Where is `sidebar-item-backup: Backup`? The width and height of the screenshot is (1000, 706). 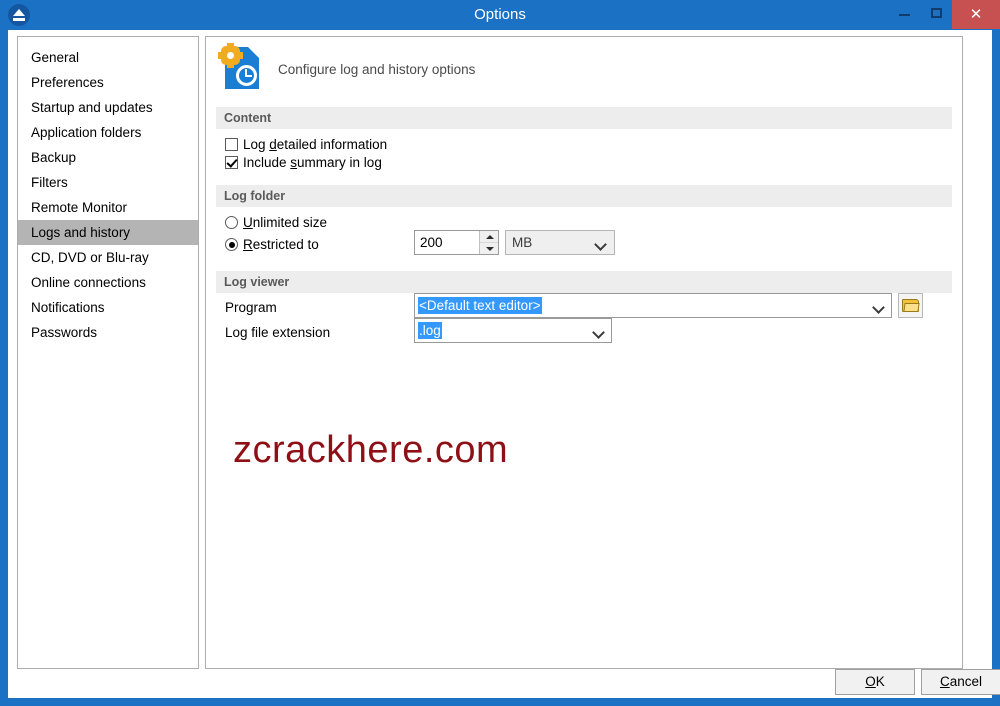
sidebar-item-backup: Backup is located at coordinates (108, 157).